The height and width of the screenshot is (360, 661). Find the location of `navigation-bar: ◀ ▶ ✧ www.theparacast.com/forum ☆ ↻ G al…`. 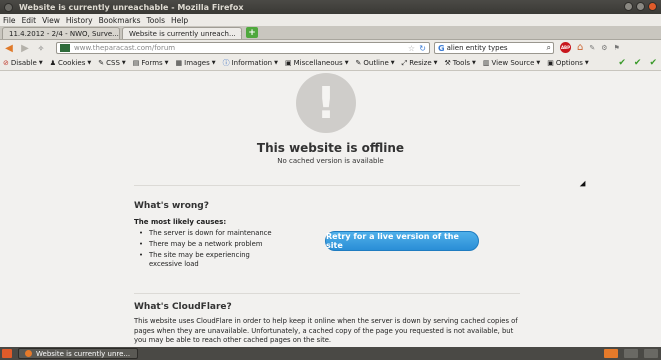

navigation-bar: ◀ ▶ ✧ www.theparacast.com/forum ☆ ↻ G al… is located at coordinates (330, 48).